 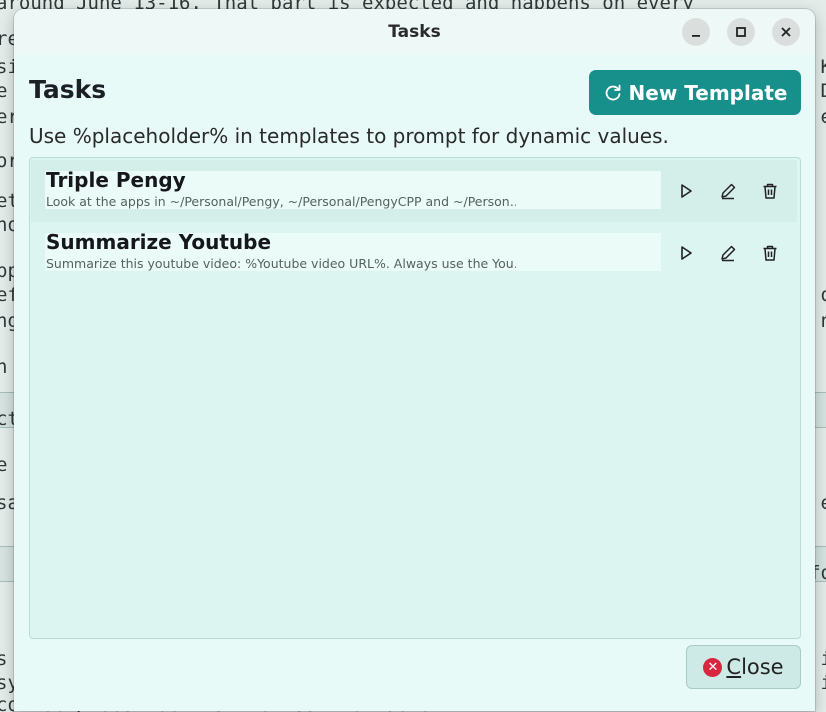 I want to click on maximize-button, so click(x=741, y=32).